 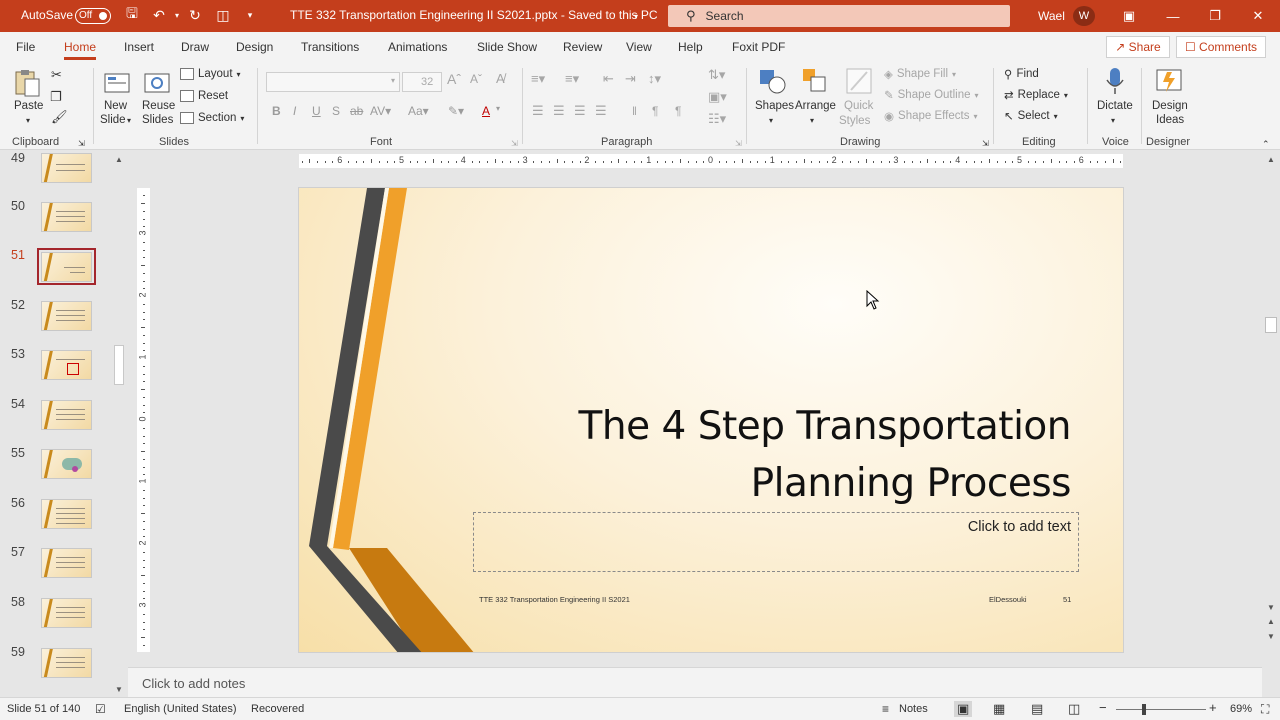 I want to click on start-from-beginning-icon: ◫, so click(x=223, y=15).